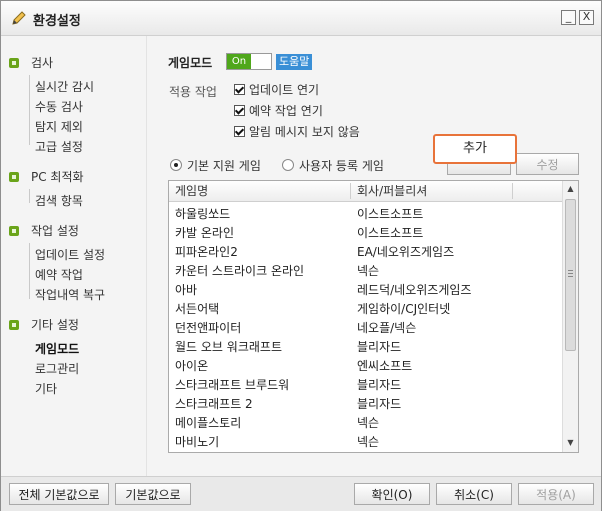  Describe the element at coordinates (64, 87) in the screenshot. I see `sidebar-item-realtime: 실시간 감시` at that location.